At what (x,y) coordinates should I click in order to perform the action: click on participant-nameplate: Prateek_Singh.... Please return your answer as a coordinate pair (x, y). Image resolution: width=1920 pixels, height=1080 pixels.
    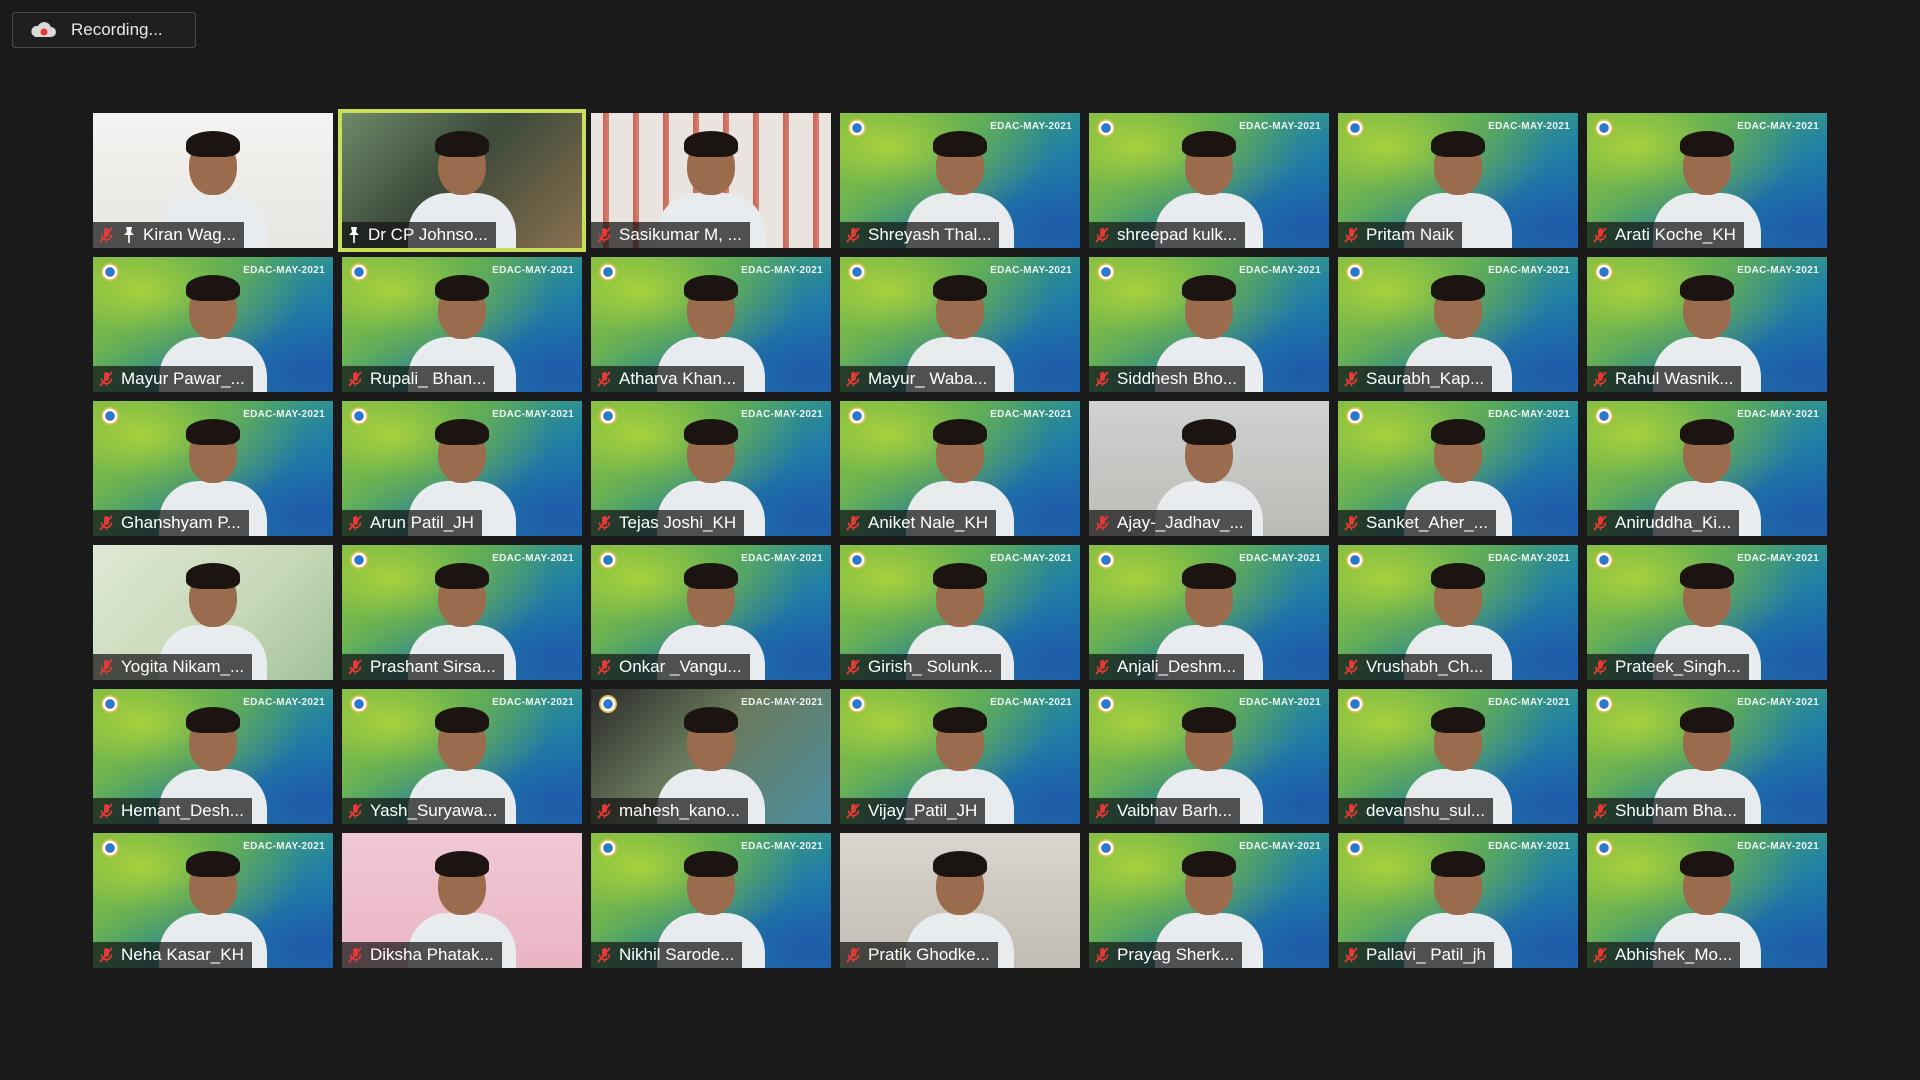
    Looking at the image, I should click on (1668, 667).